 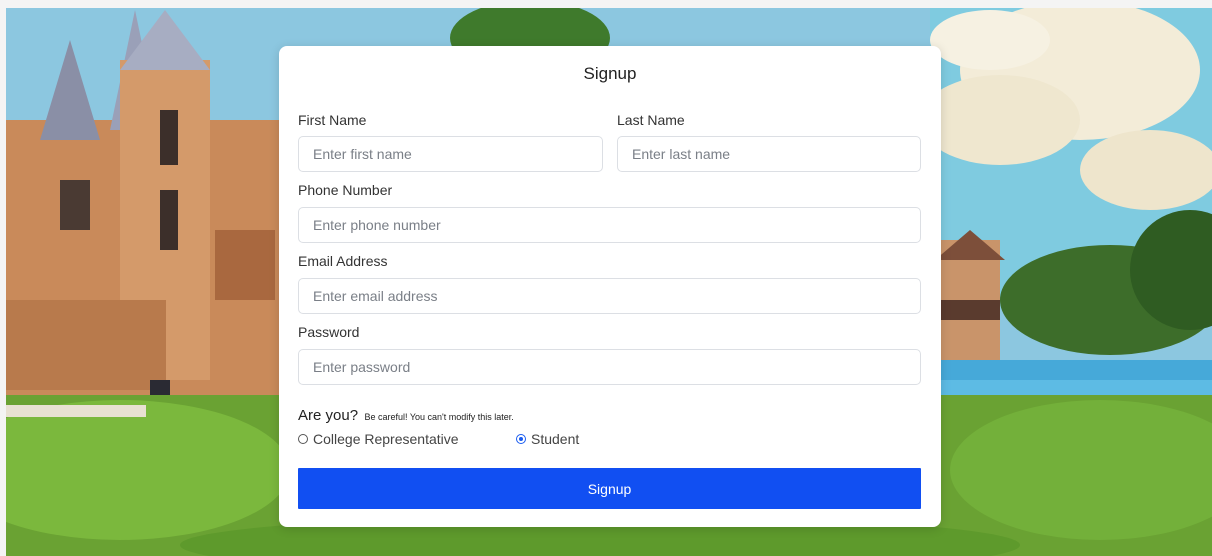 I want to click on email-address-label: Email Address, so click(x=343, y=261).